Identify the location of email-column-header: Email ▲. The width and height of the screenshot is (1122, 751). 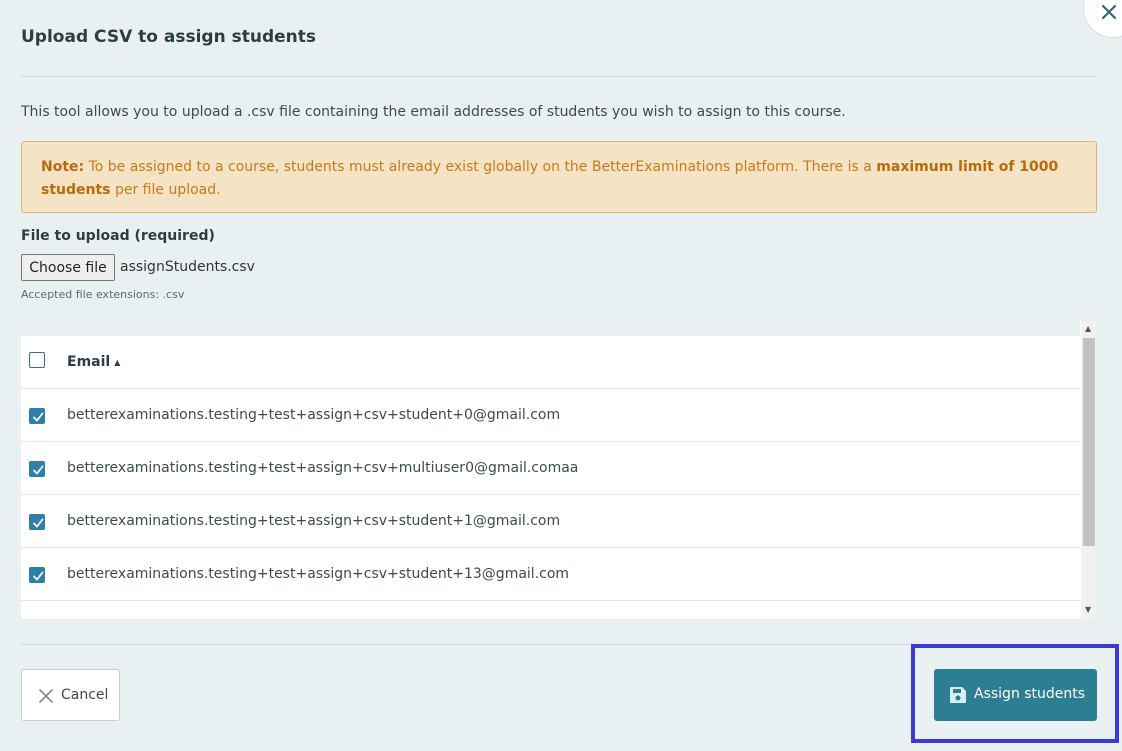
(93, 362).